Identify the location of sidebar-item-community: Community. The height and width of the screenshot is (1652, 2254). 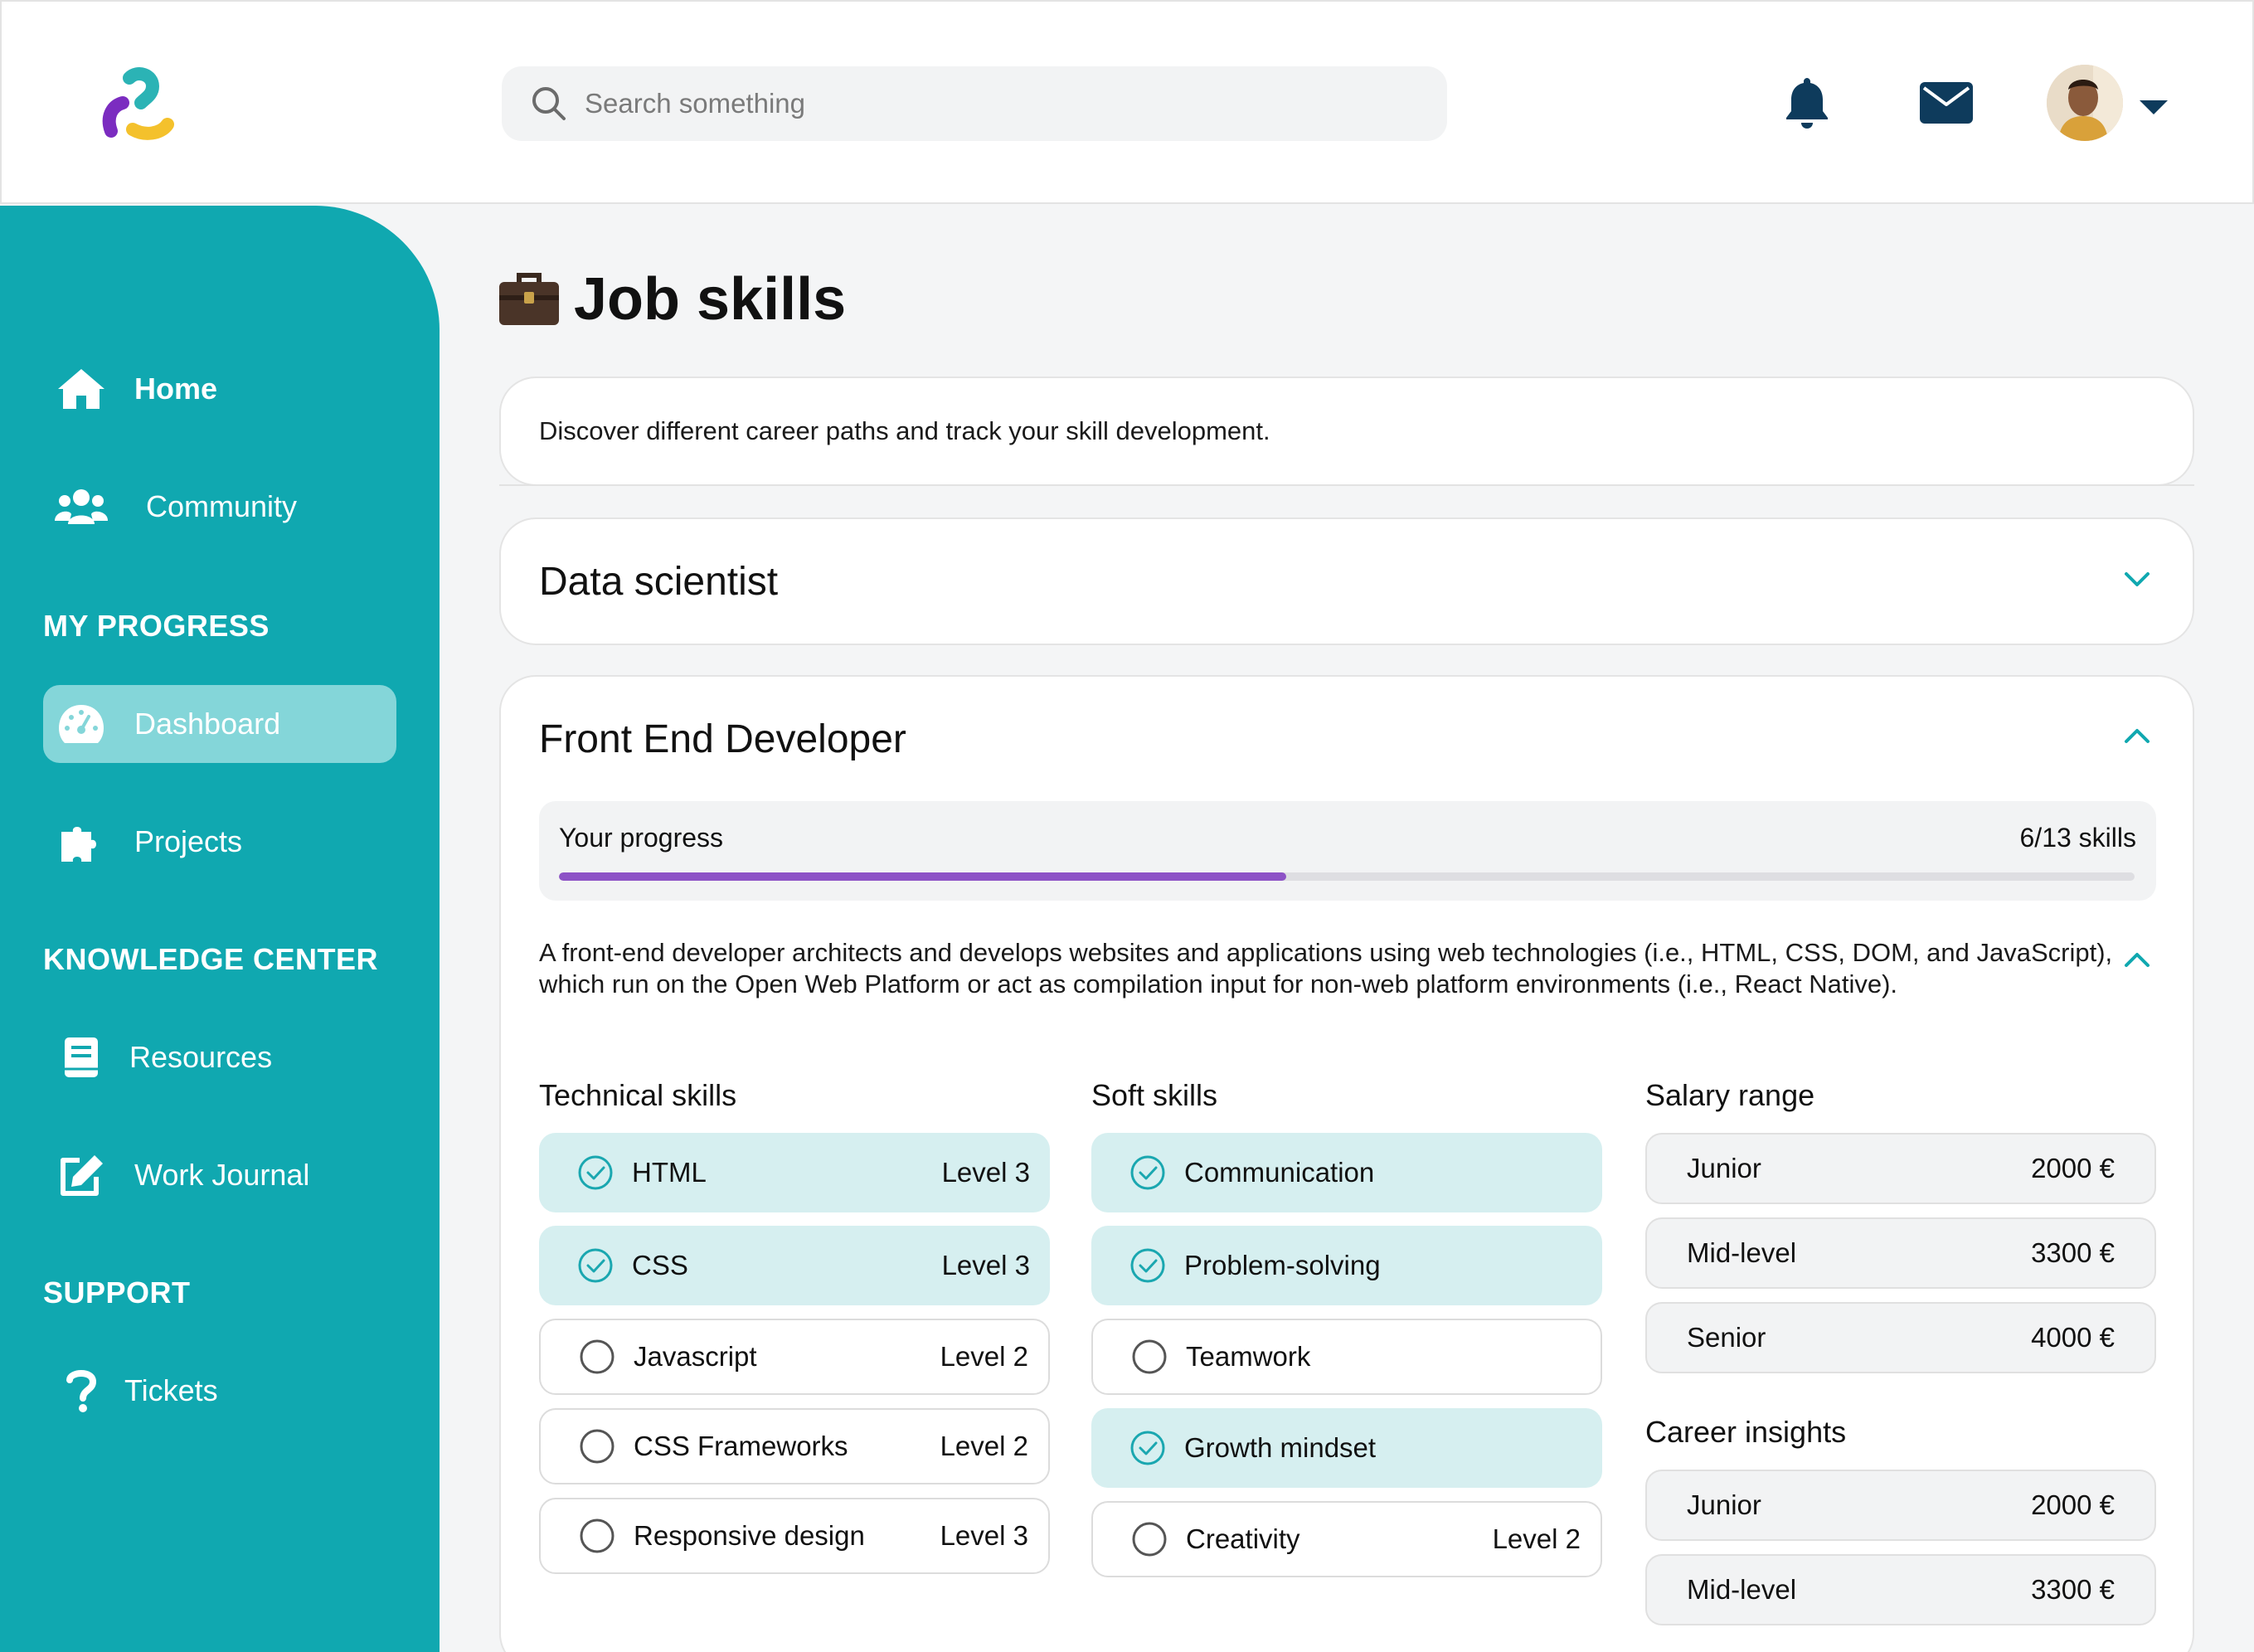
(219, 507).